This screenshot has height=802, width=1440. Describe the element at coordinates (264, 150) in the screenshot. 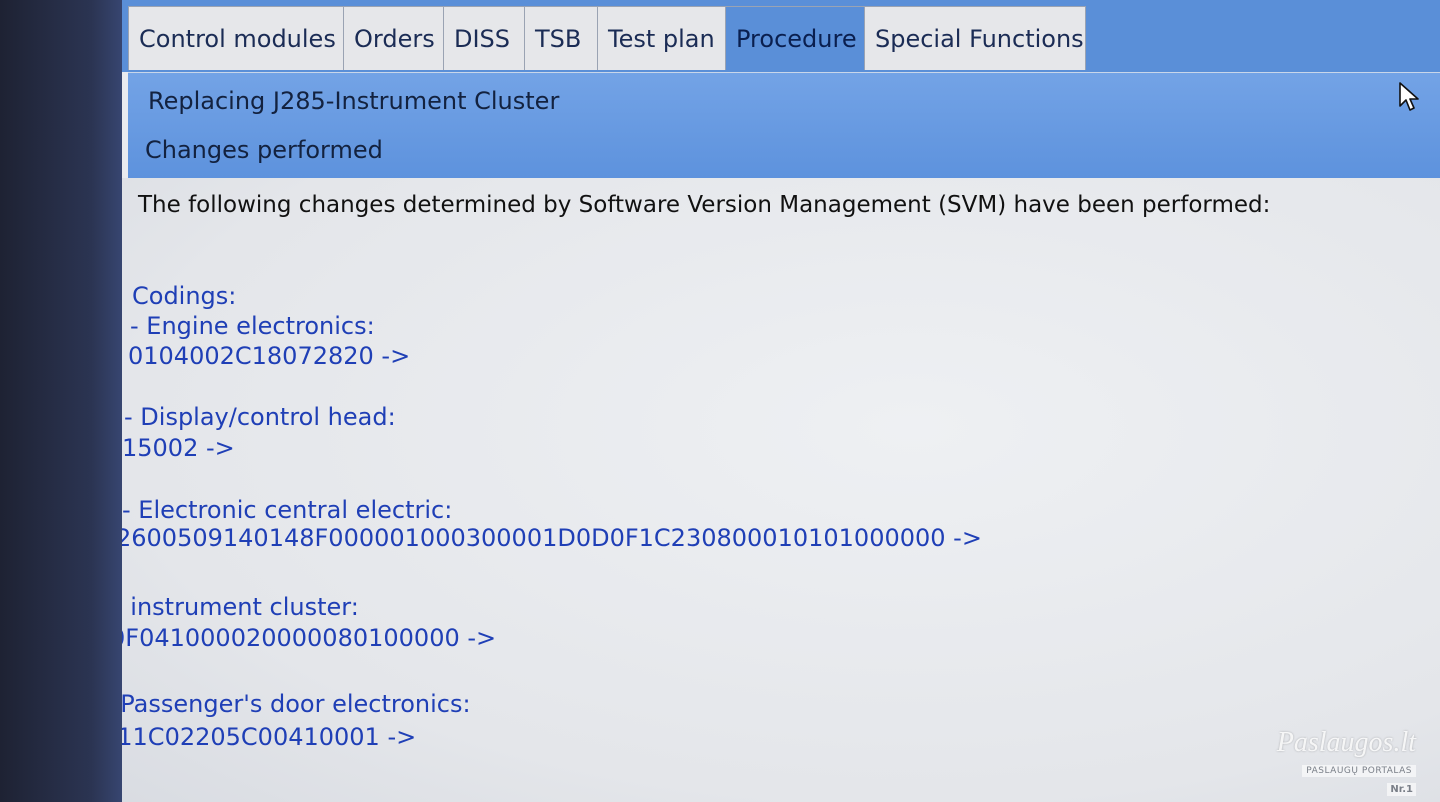

I see `procedure-step: Changes performed` at that location.